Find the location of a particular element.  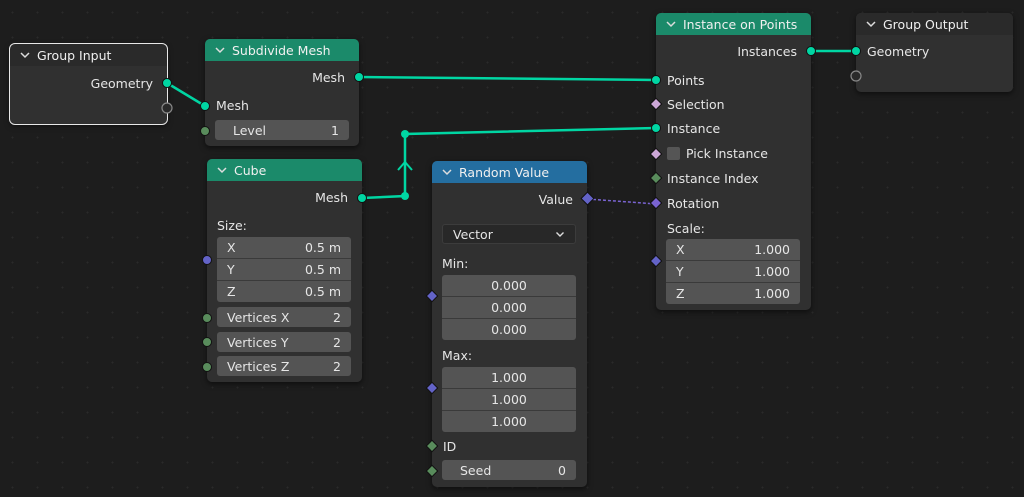

scale-vector-field: X 1.000 Y 1.000 Z 1.000 is located at coordinates (733, 271).